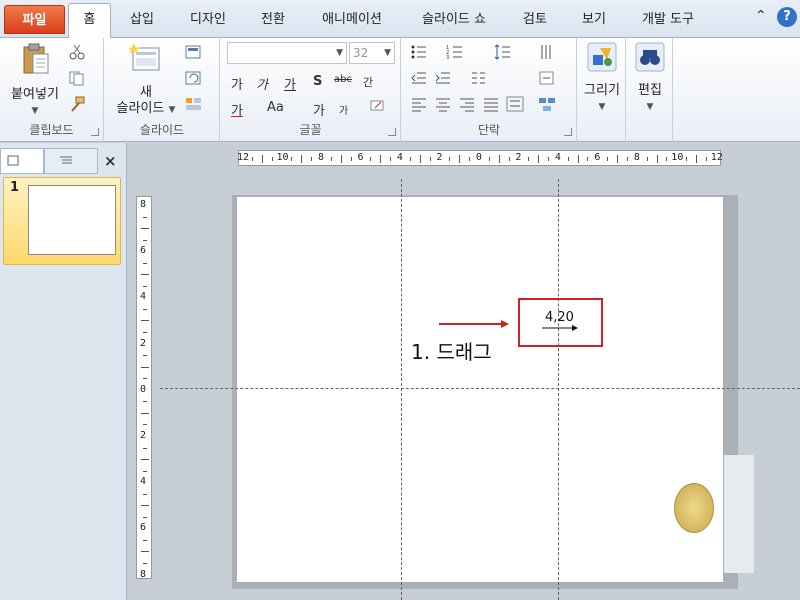 The image size is (800, 600). I want to click on ruler-v-label: 6, so click(143, 251).